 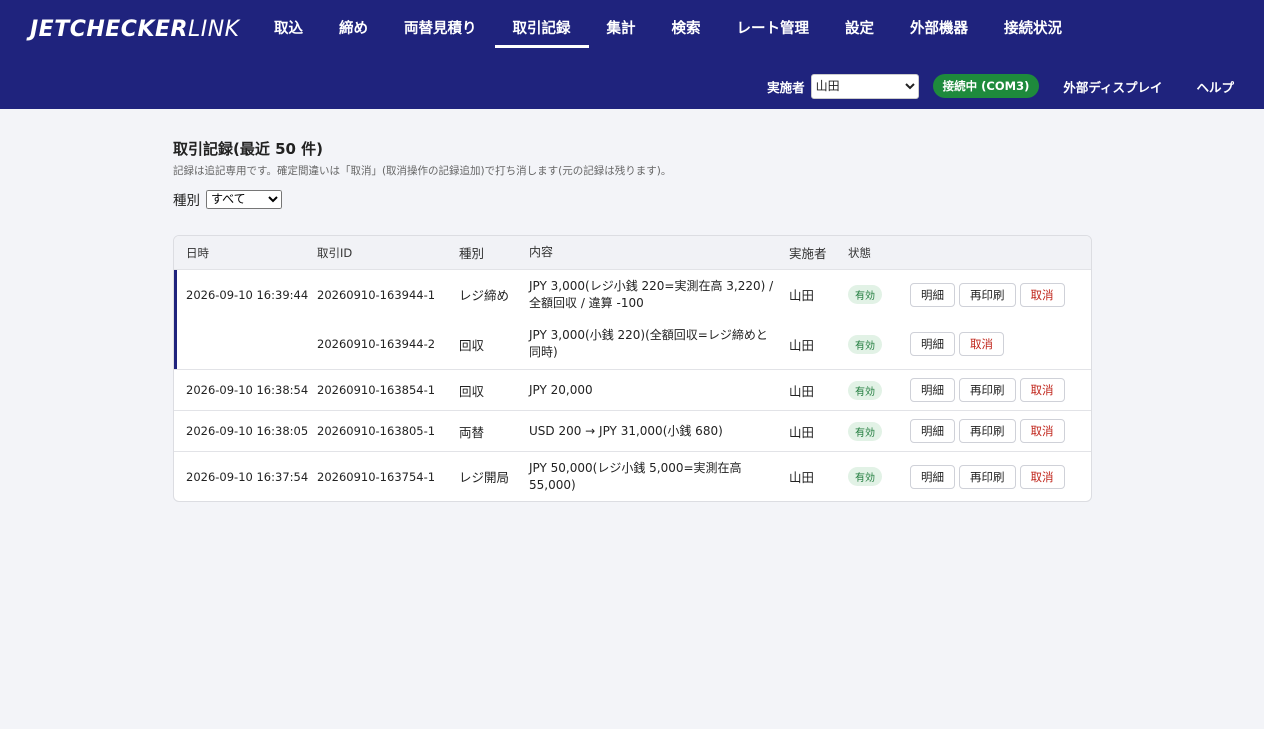 I want to click on row-id: 20260910-163944-2, so click(x=376, y=344).